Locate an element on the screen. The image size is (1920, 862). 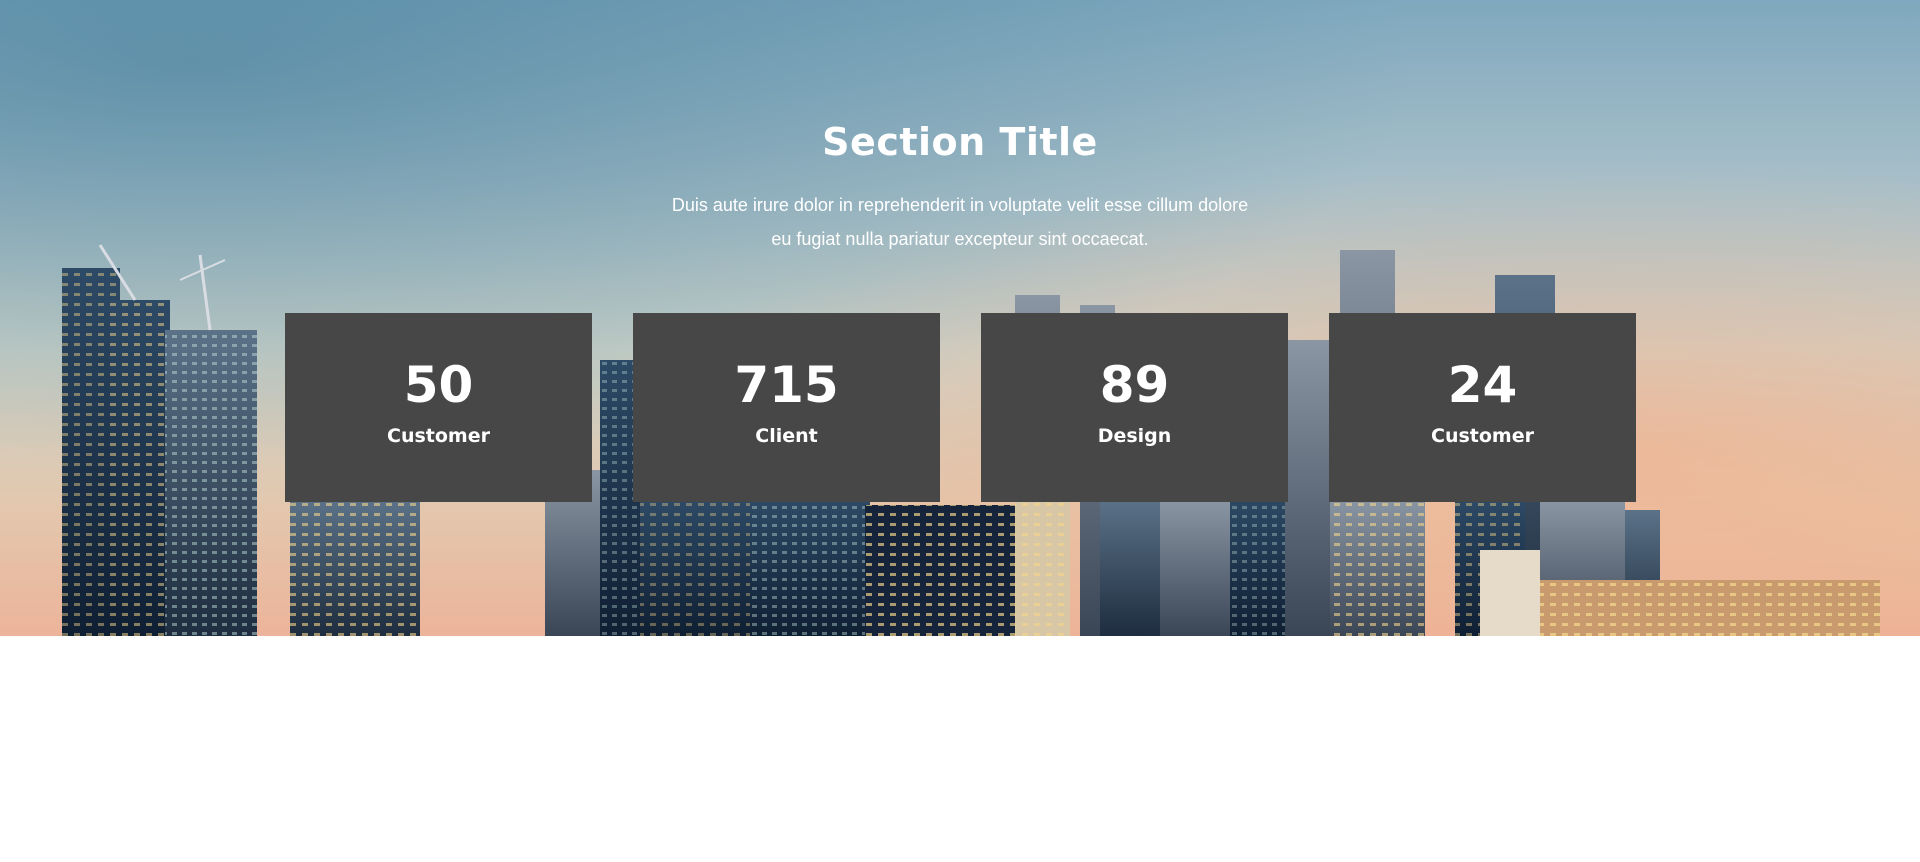
stat-value: 715 is located at coordinates (786, 385).